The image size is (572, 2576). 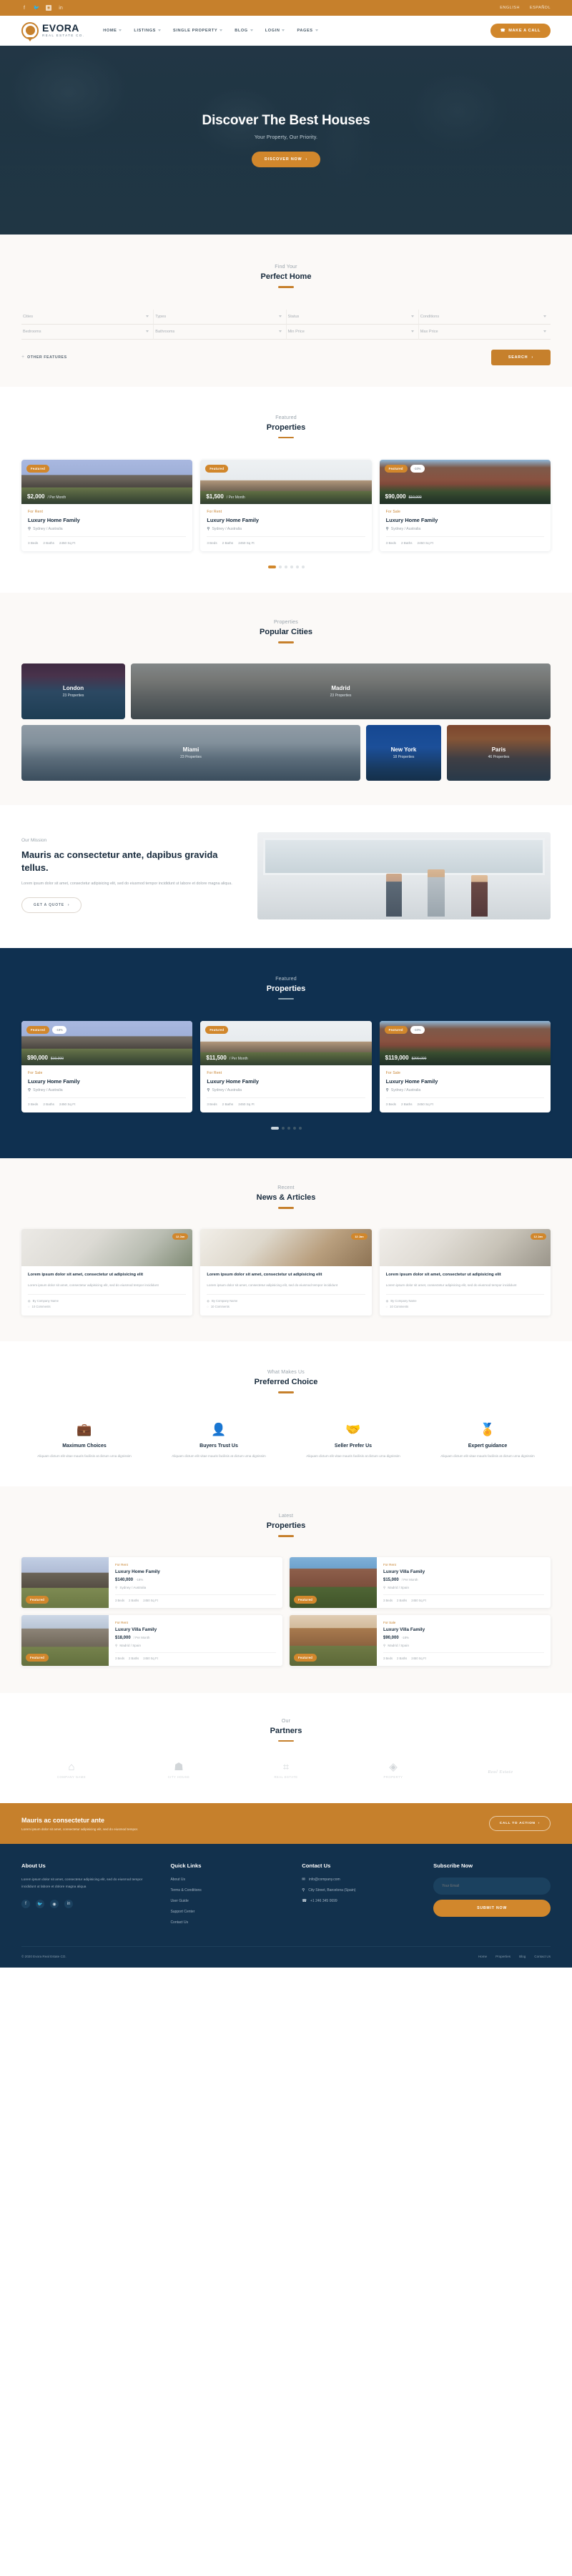 What do you see at coordinates (341, 691) in the screenshot?
I see `city-card-madrid: Madrid 23 Properties` at bounding box center [341, 691].